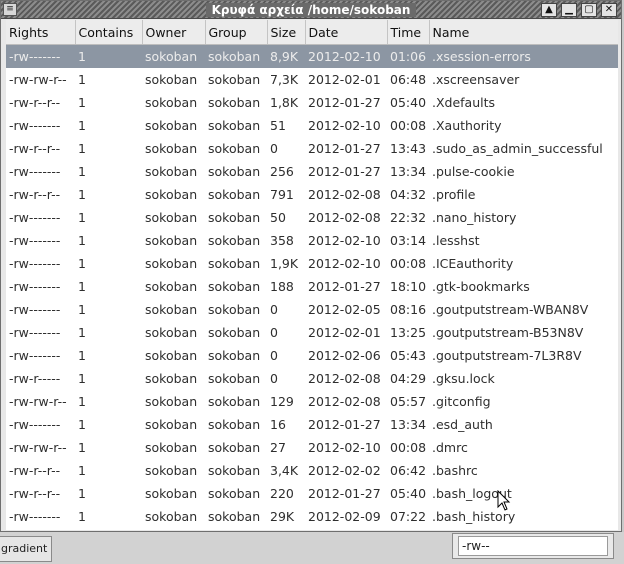 Image resolution: width=624 pixels, height=564 pixels. Describe the element at coordinates (408, 148) in the screenshot. I see `cell-time: 13:43` at that location.